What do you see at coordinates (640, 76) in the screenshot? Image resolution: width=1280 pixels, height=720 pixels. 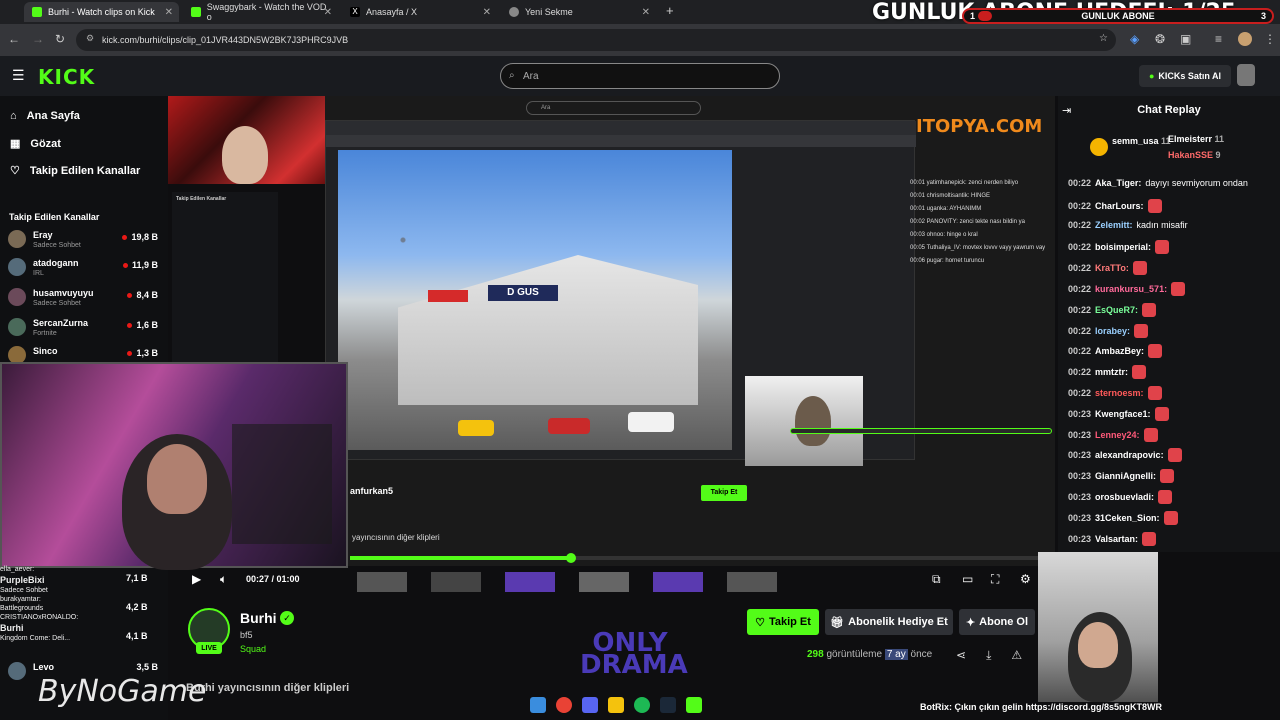 I see `search-input: ⌕ Ara` at bounding box center [640, 76].